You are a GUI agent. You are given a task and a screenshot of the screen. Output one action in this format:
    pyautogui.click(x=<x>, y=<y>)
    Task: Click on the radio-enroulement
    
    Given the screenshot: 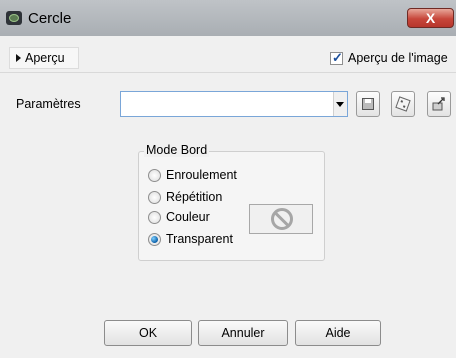 What is the action you would take?
    pyautogui.click(x=154, y=175)
    